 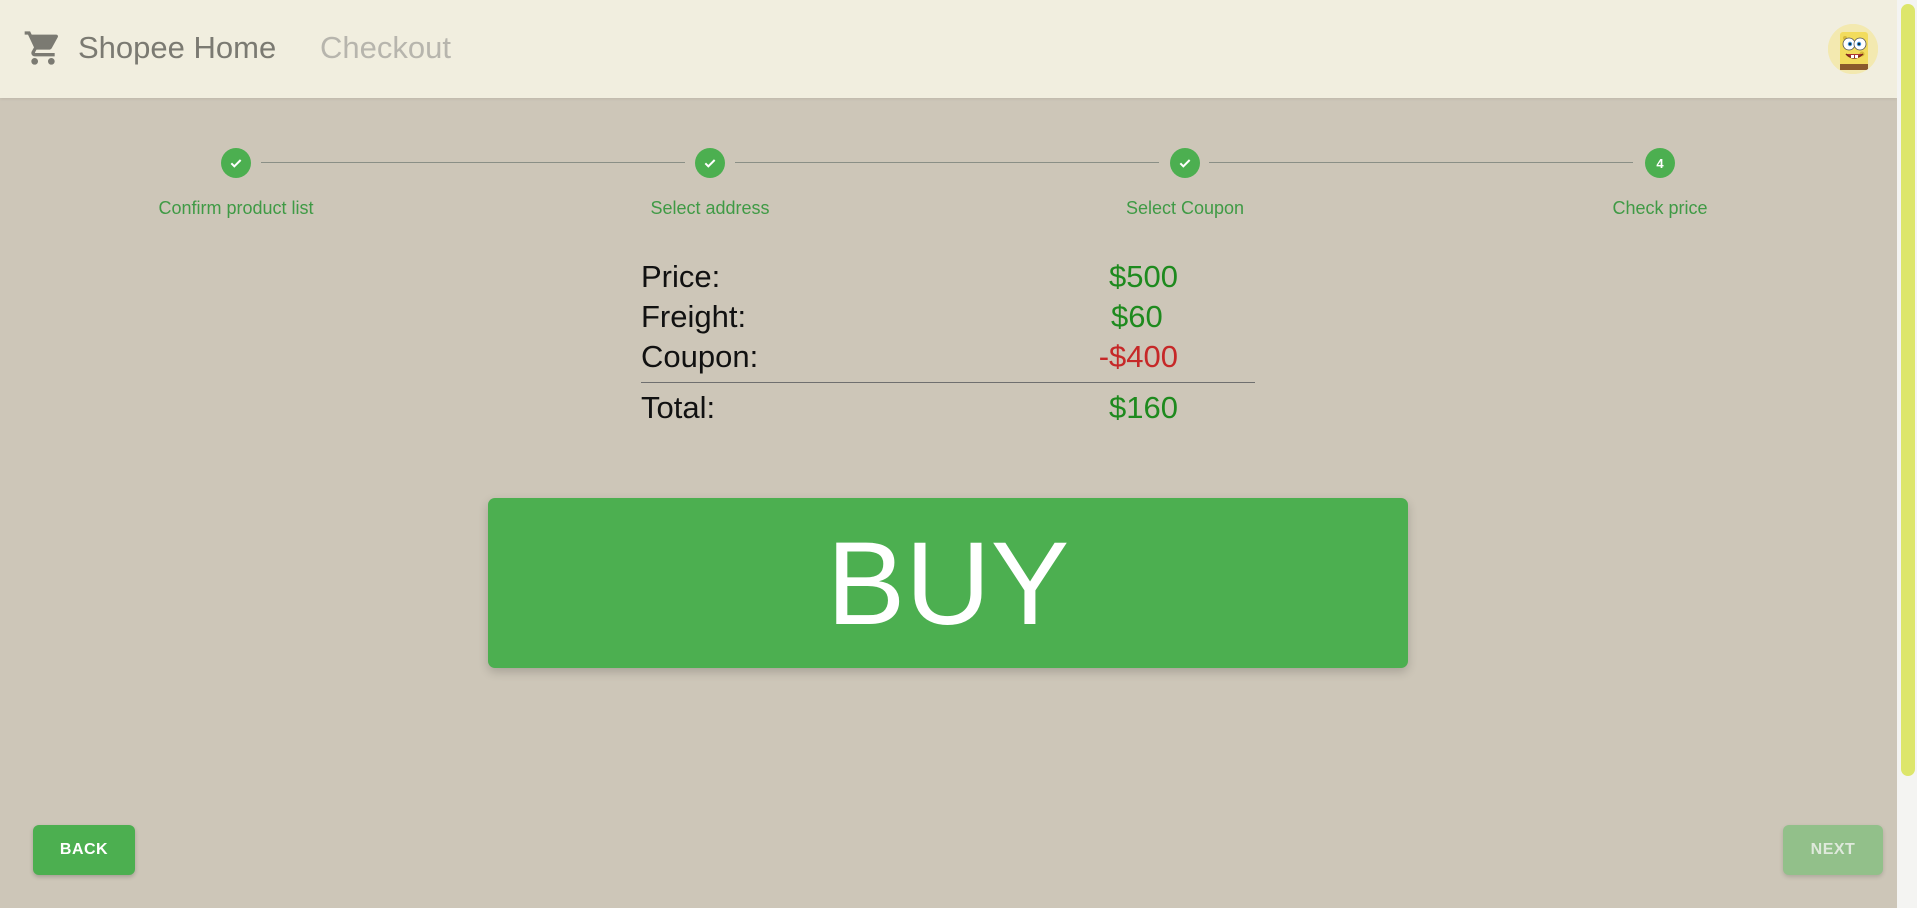 I want to click on total-label: Total:, so click(x=678, y=407).